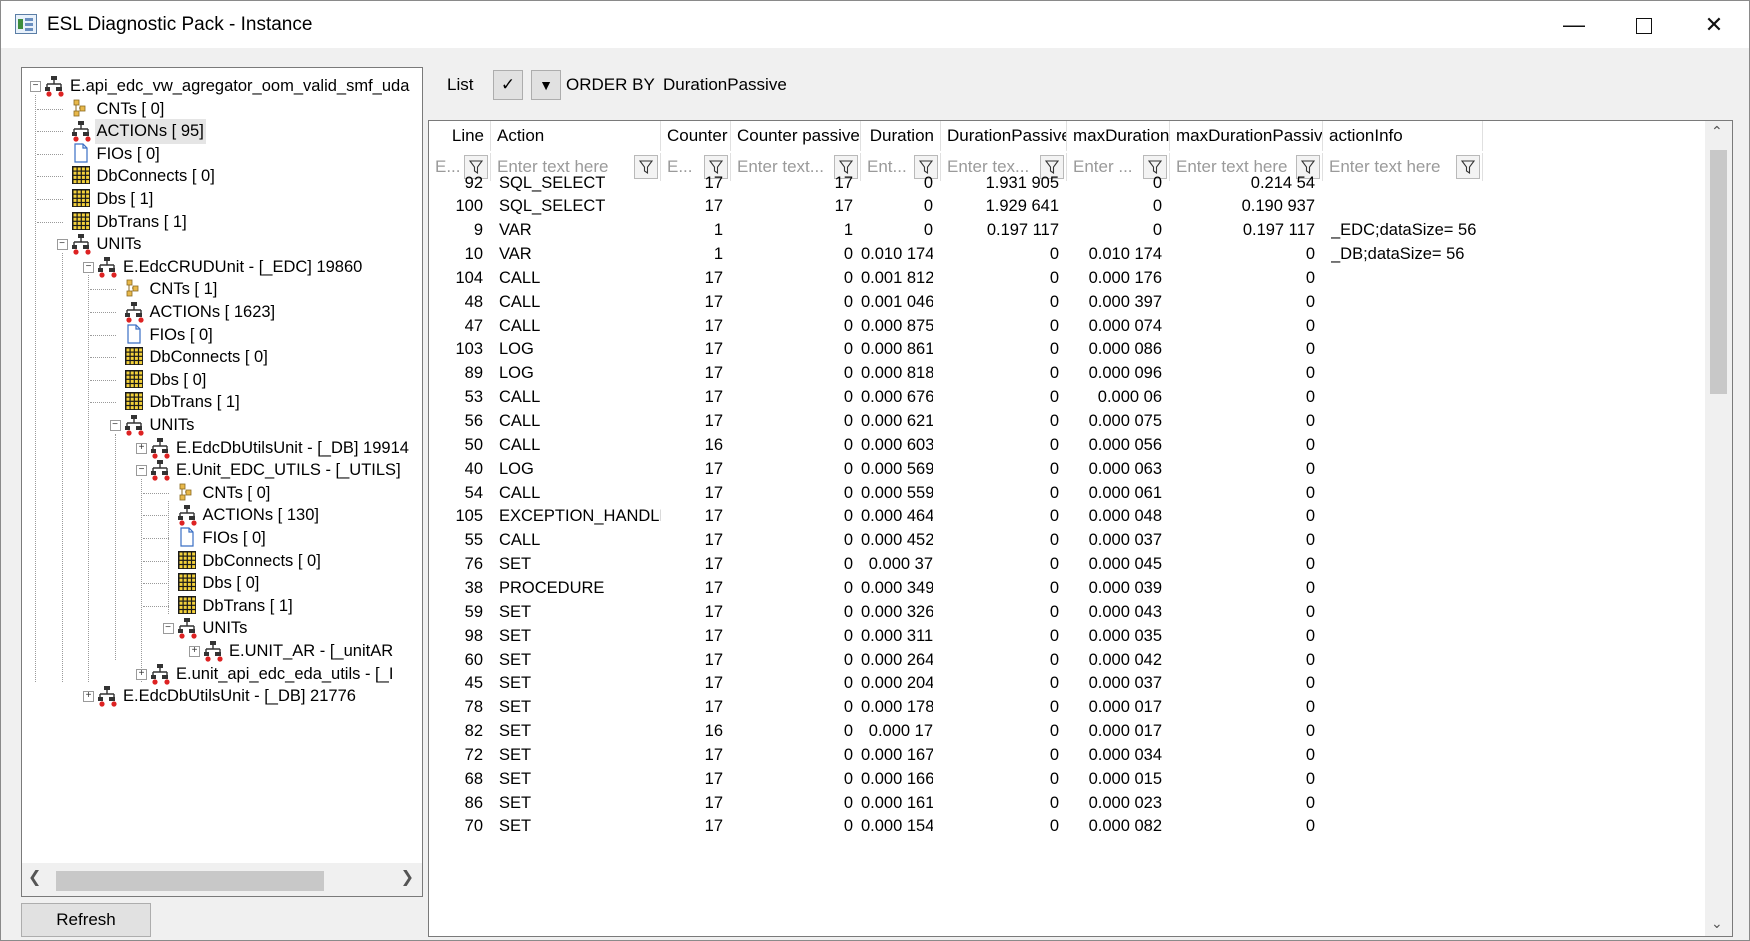 Image resolution: width=1750 pixels, height=941 pixels. Describe the element at coordinates (222, 199) in the screenshot. I see `tree-node: Dbs [ 1]` at that location.